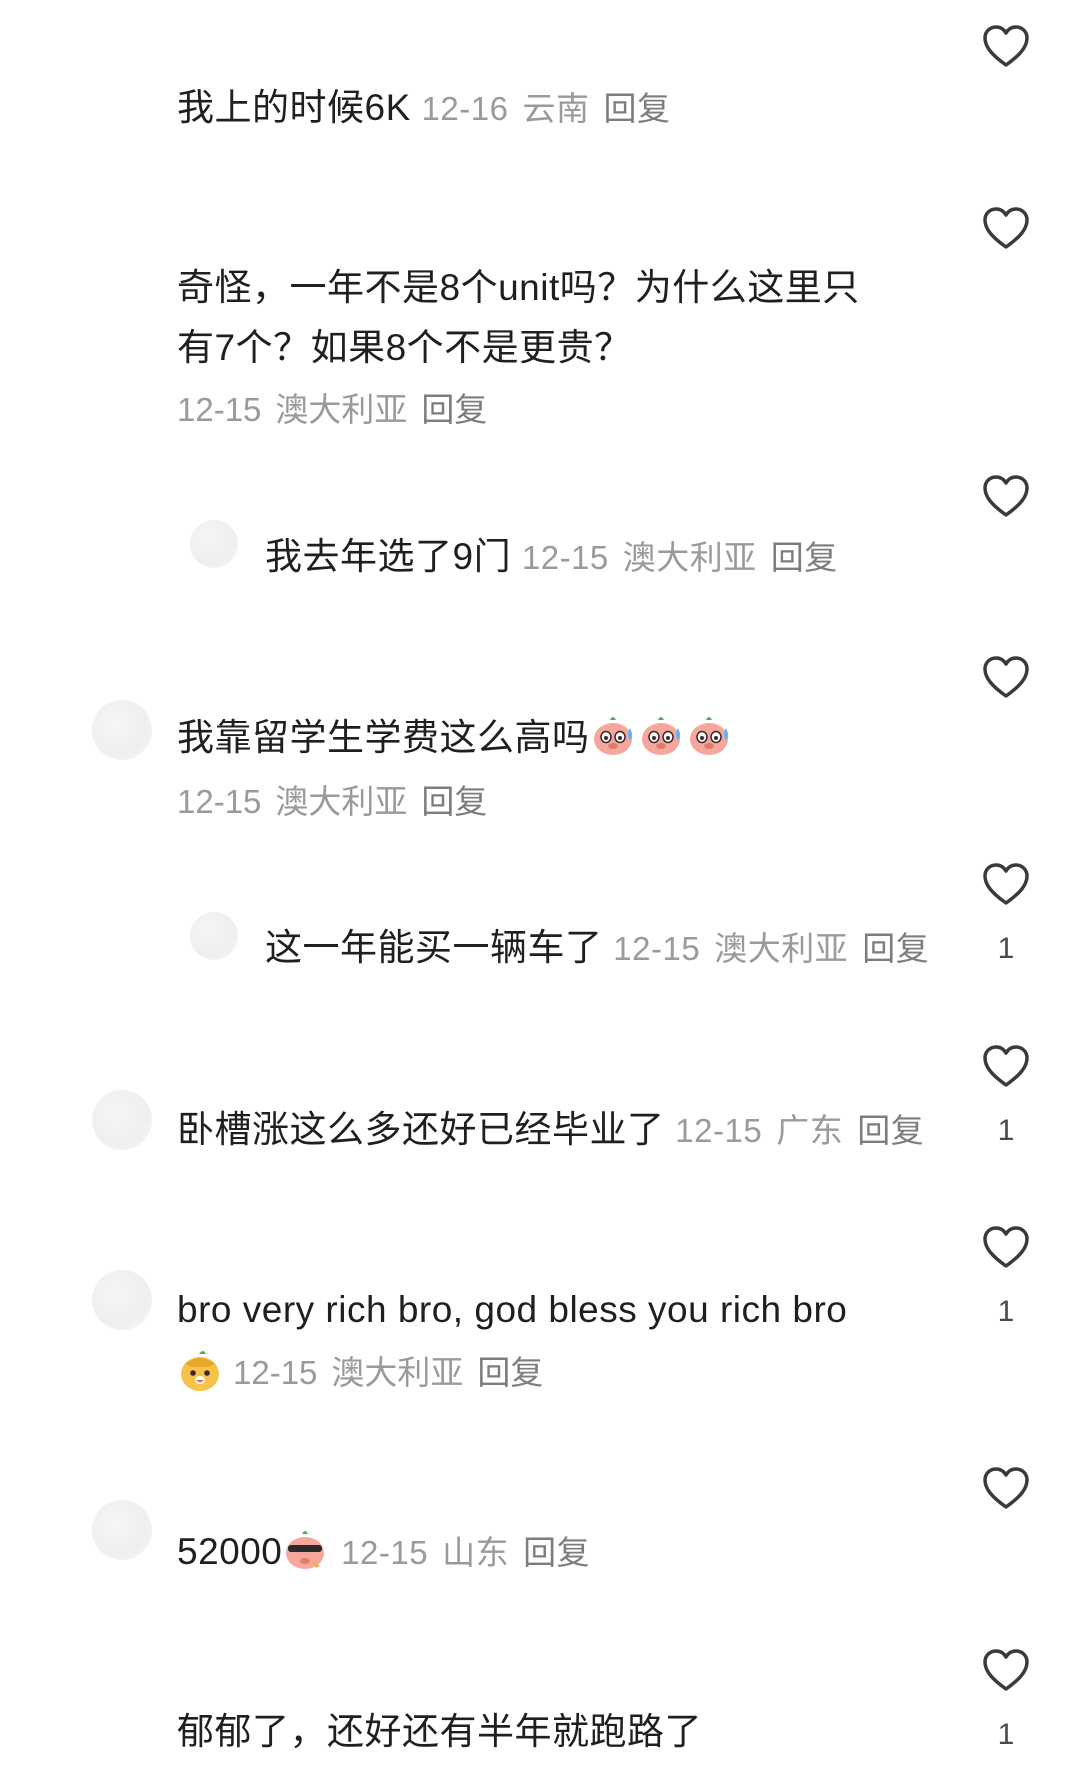 Image resolution: width=1080 pixels, height=1785 pixels. I want to click on comment-text: 52000, so click(230, 1551).